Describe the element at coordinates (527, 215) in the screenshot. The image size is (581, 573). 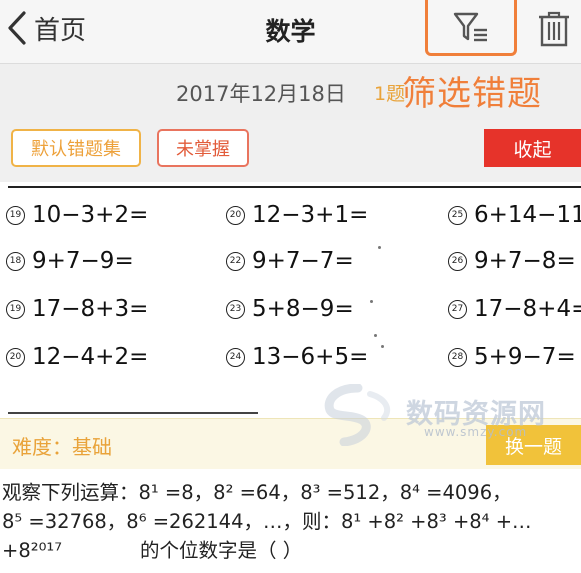
I see `equation-text: 6+14−11=` at that location.